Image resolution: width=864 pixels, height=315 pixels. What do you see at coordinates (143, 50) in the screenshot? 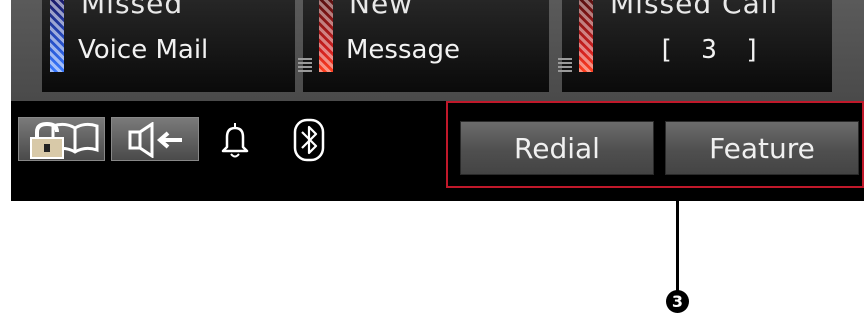
I see `voice-mail-label: Voice Mail` at bounding box center [143, 50].